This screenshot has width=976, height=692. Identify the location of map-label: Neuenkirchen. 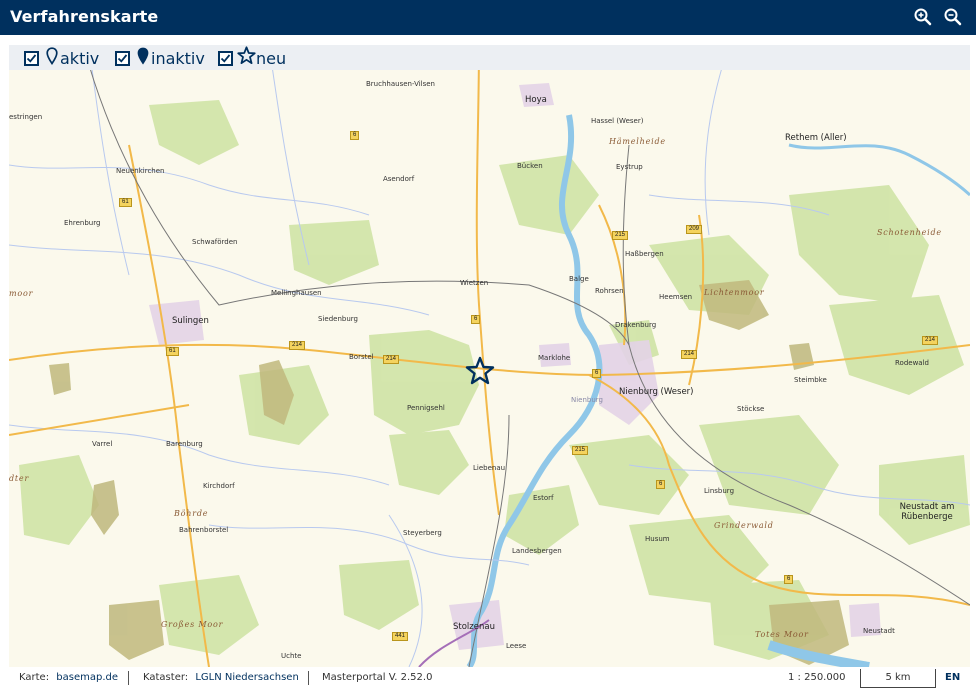
(140, 171).